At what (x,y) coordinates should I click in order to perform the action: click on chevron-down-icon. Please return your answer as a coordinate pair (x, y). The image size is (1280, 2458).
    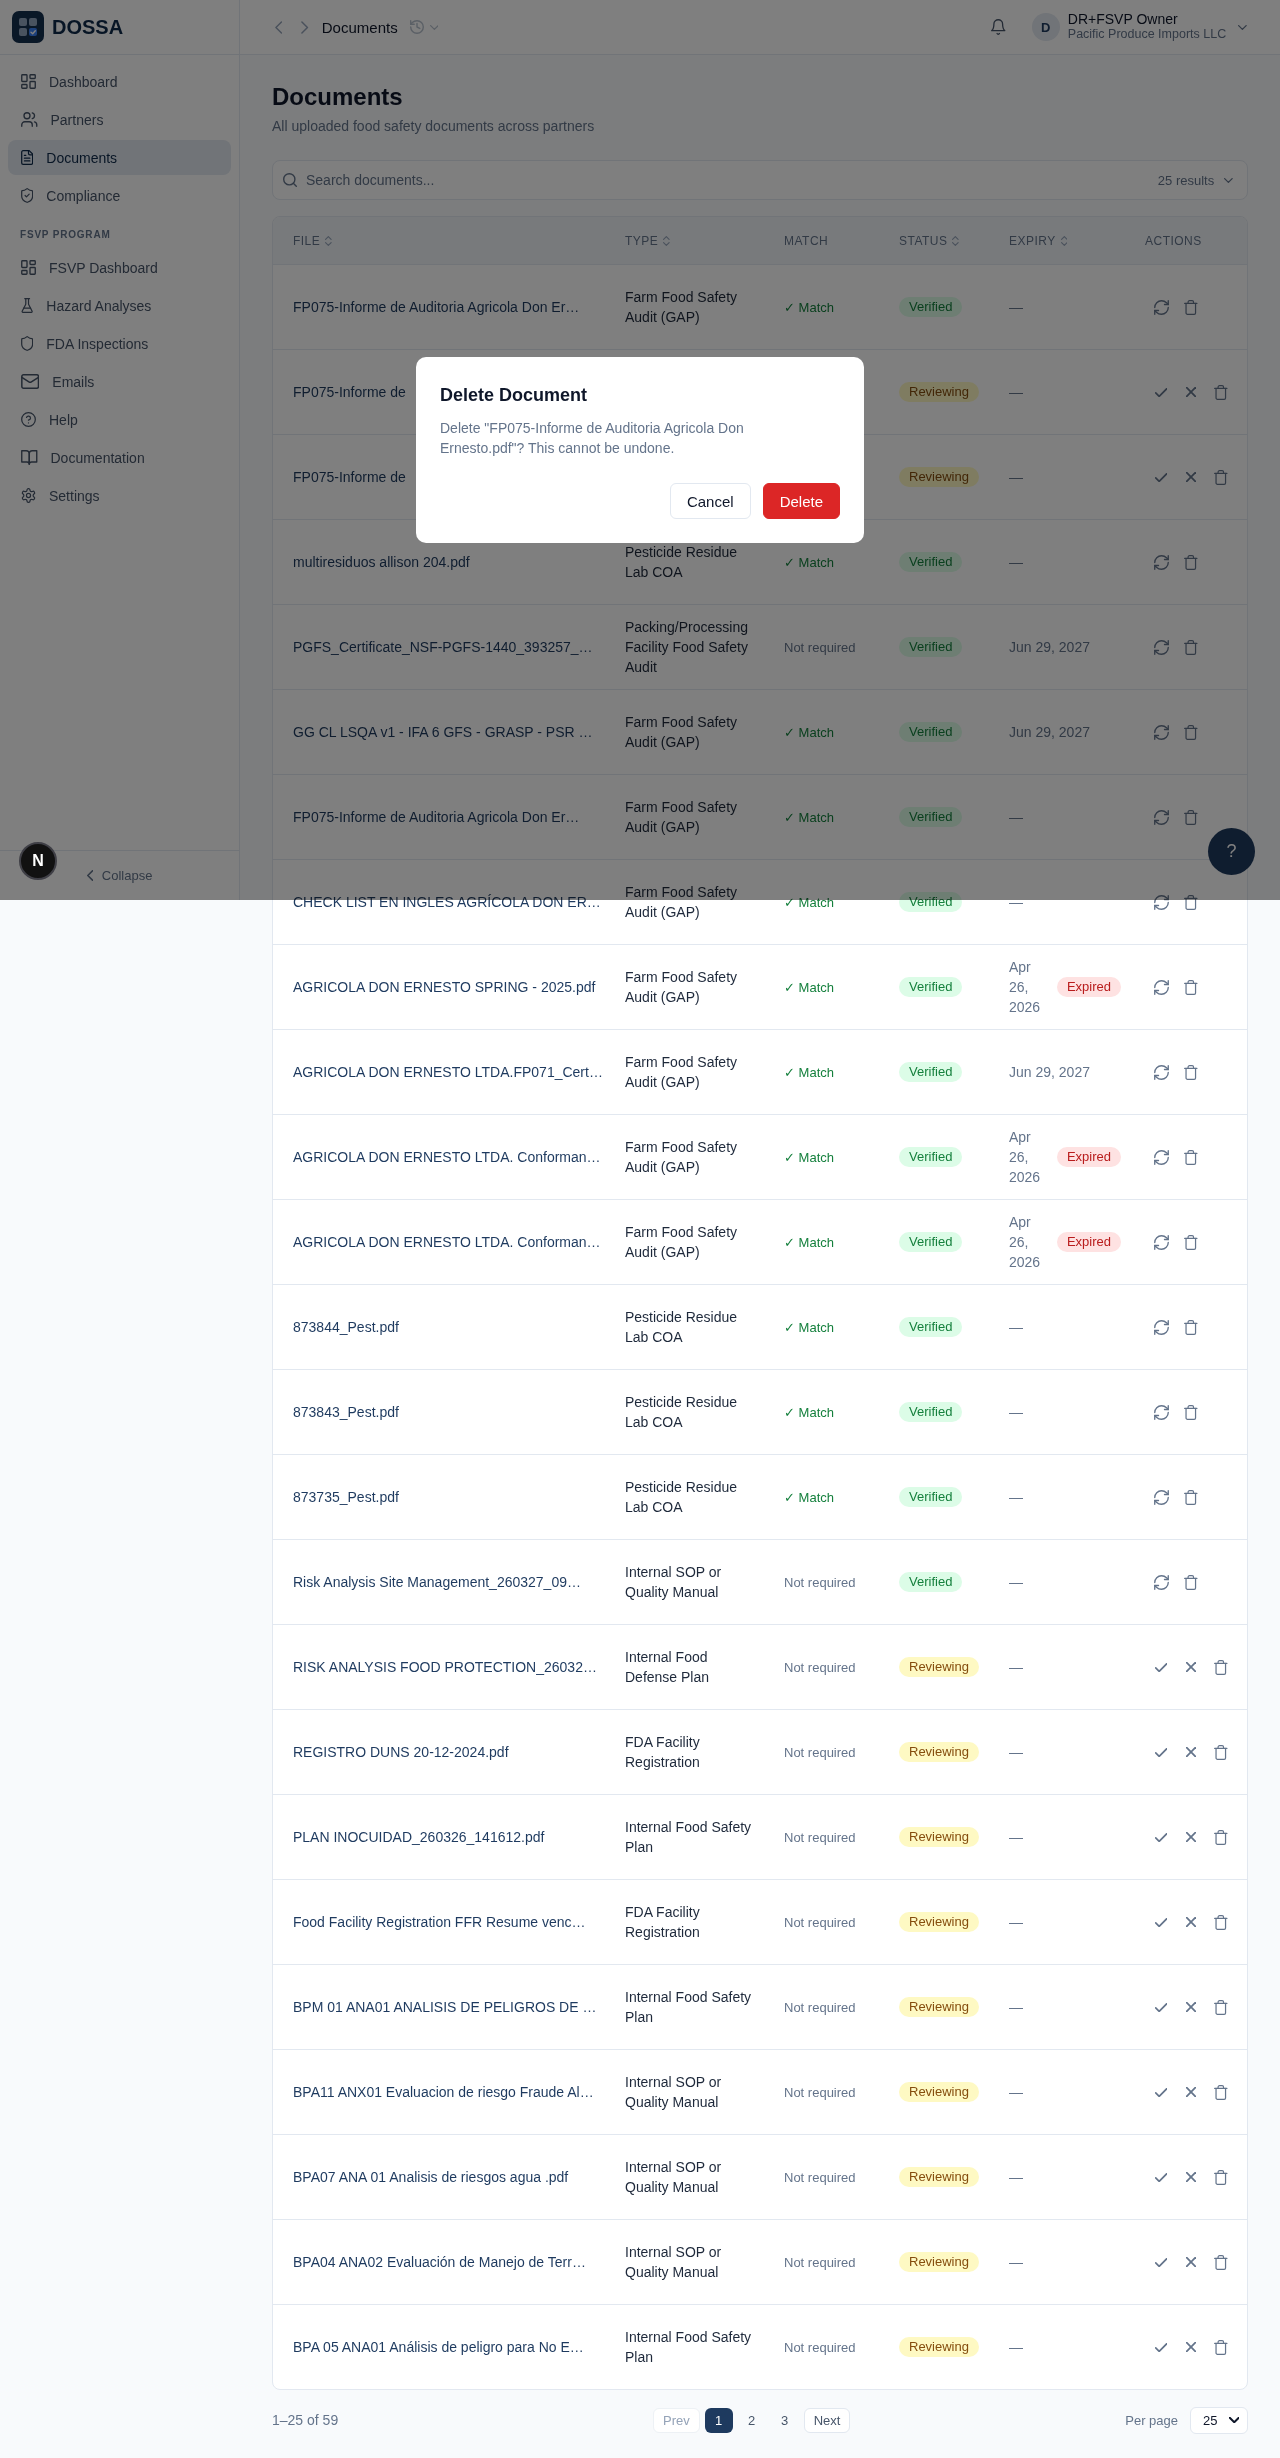
    Looking at the image, I should click on (1242, 27).